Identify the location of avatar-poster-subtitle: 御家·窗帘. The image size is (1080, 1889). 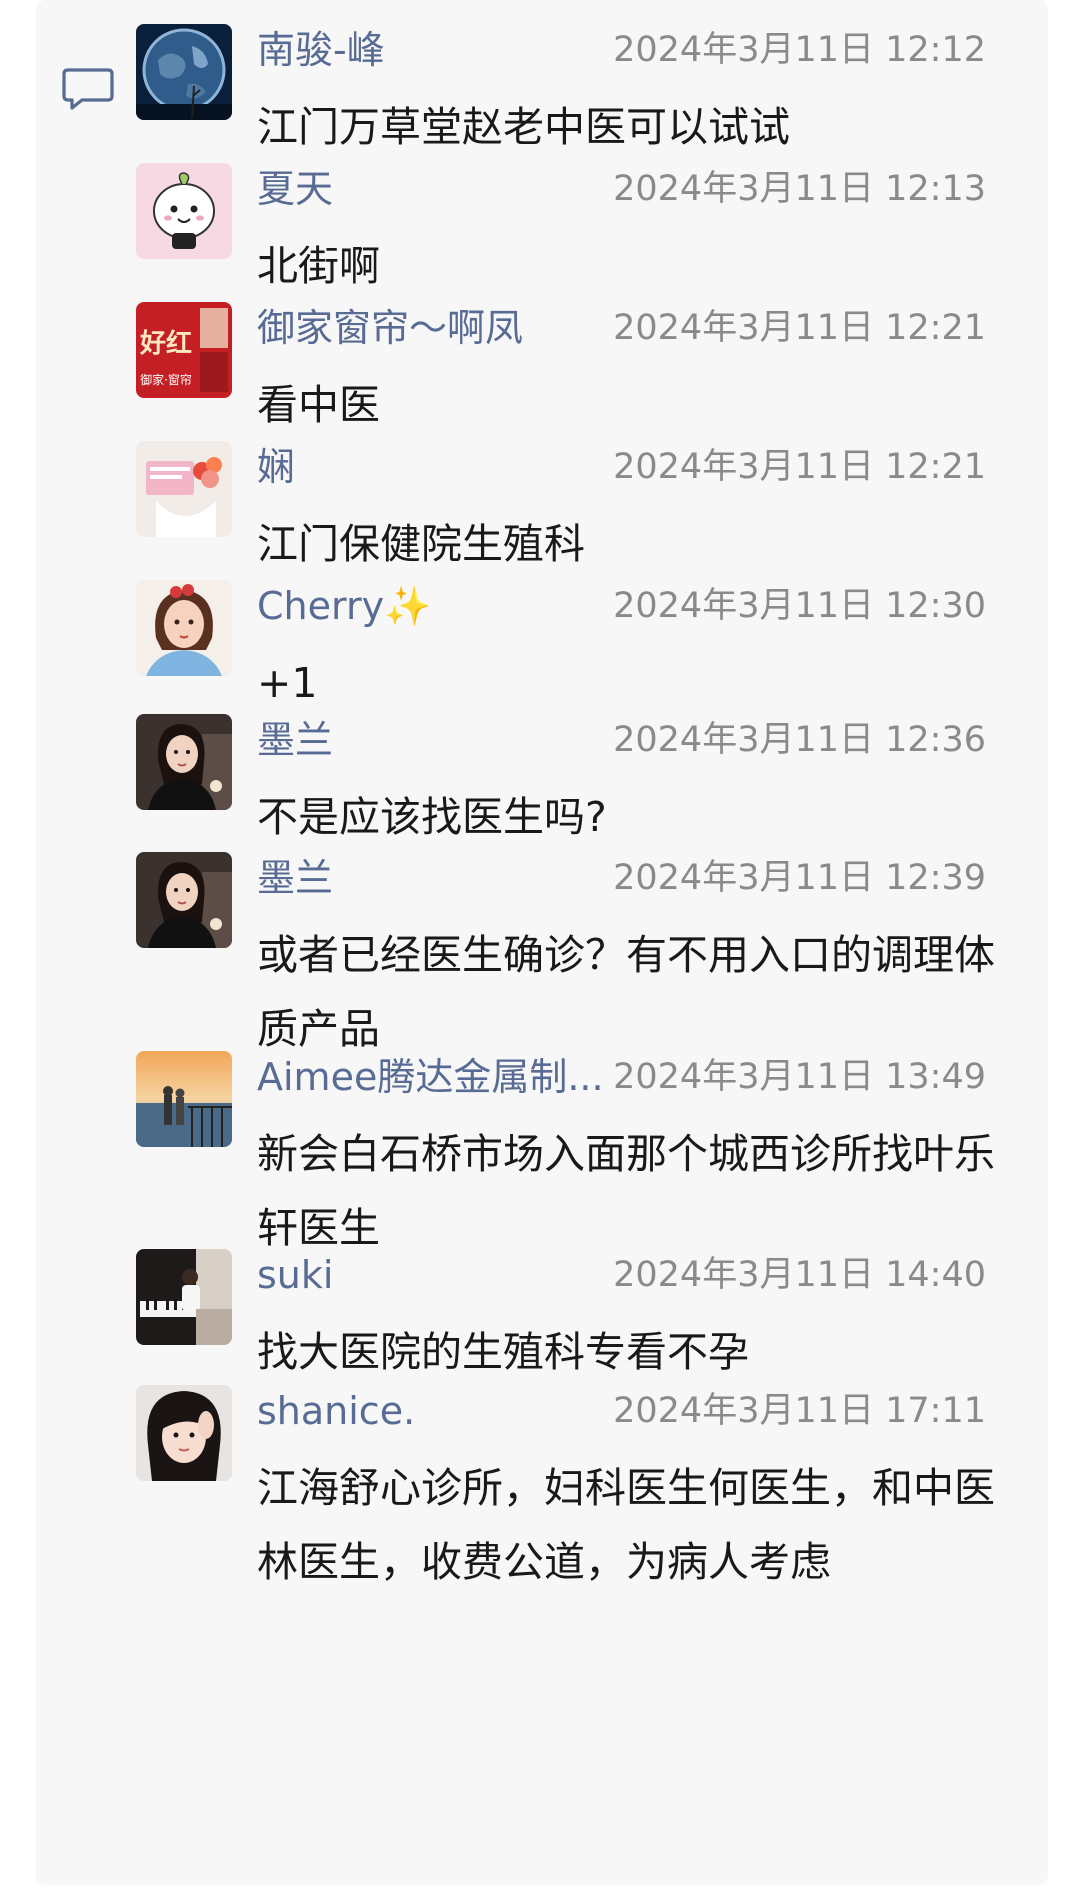
(166, 379).